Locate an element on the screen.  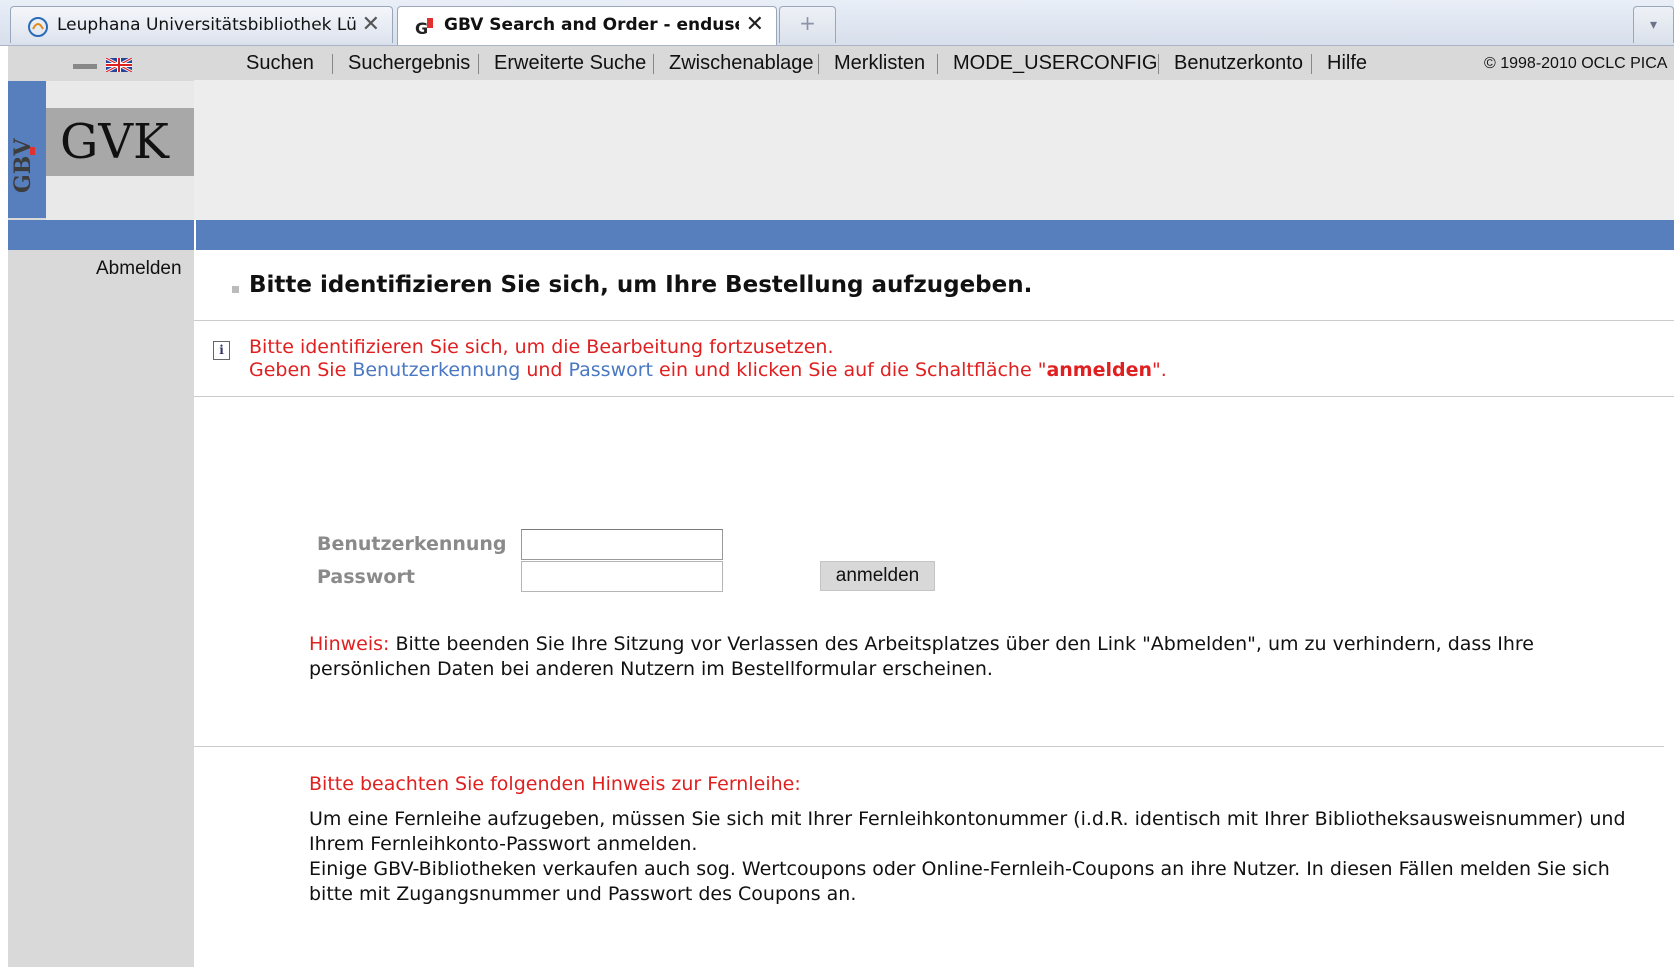
nav-mode-userconfig: MODE_USERCONFIG is located at coordinates (1055, 63).